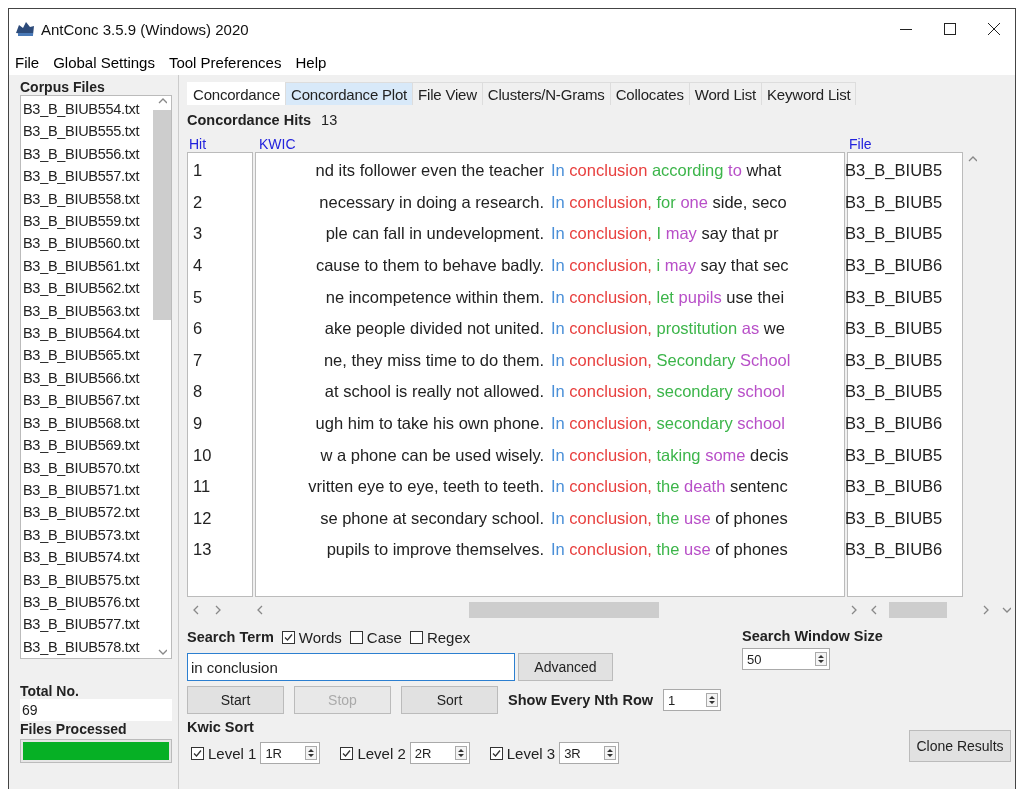  I want to click on file-list-item: B3_B_BIUB572.txt, so click(88, 512).